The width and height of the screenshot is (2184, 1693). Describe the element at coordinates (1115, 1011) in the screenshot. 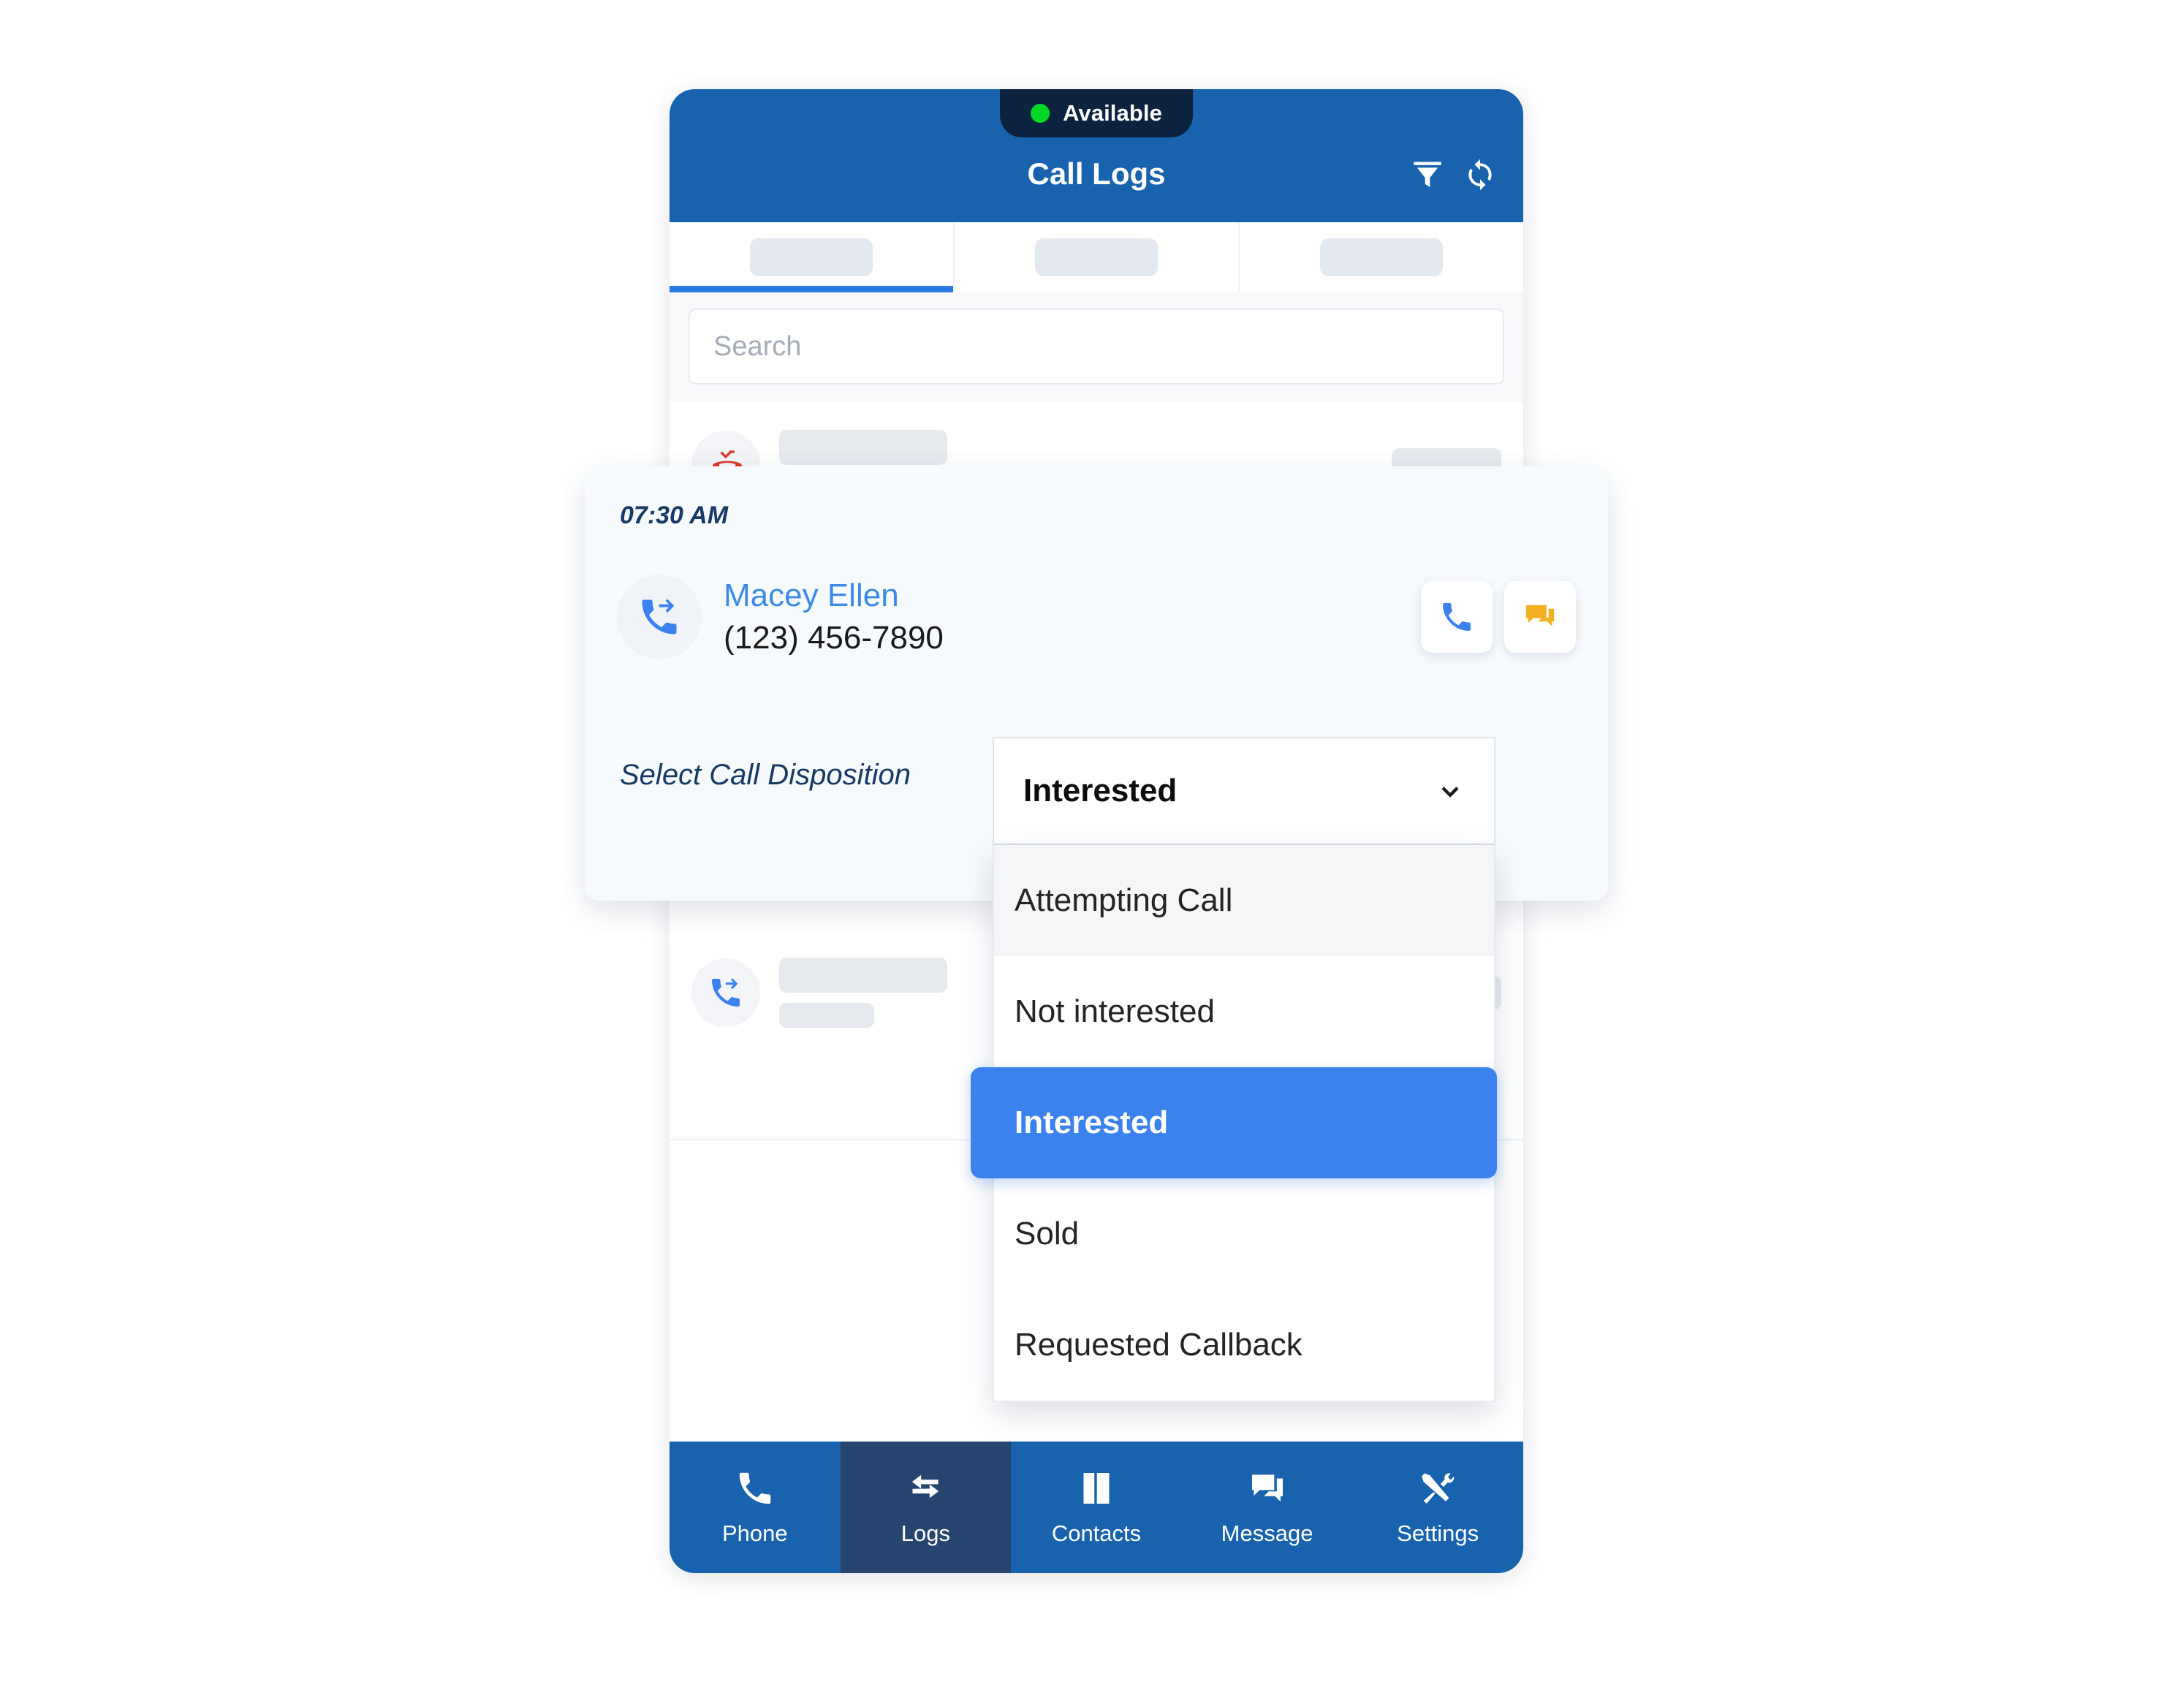

I see `menu-item-label: Not interested` at that location.